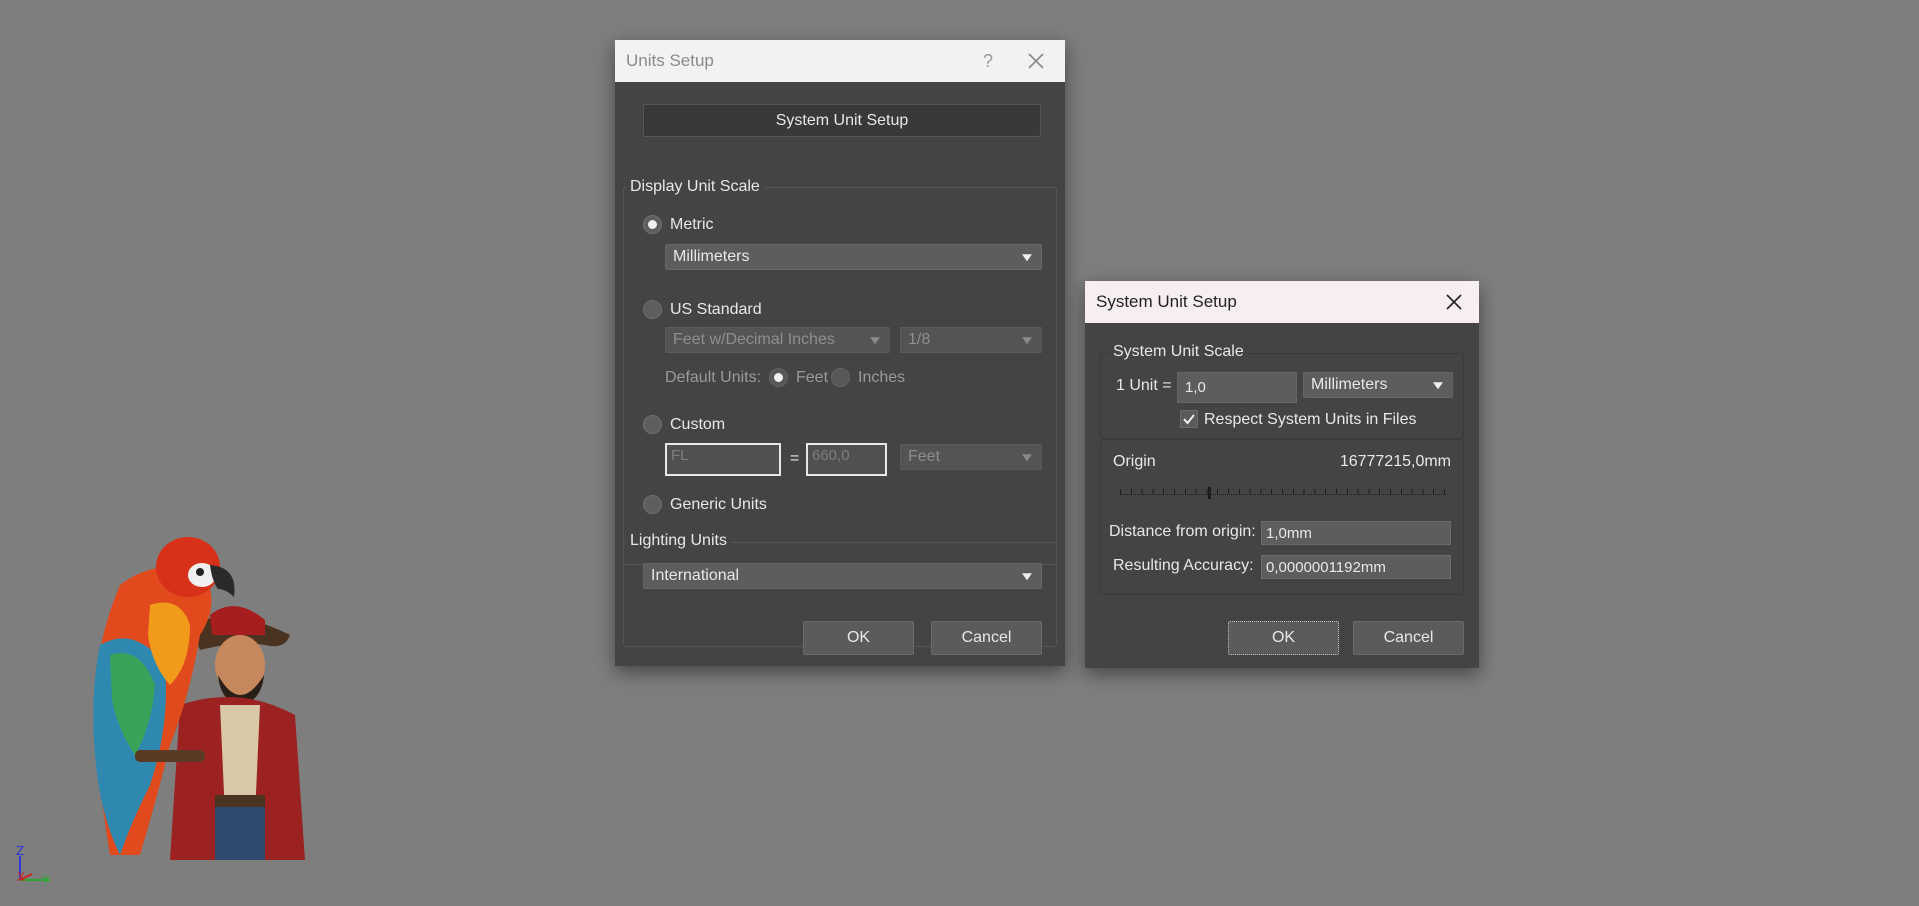  Describe the element at coordinates (795, 458) in the screenshot. I see `custom-equals-label: =` at that location.